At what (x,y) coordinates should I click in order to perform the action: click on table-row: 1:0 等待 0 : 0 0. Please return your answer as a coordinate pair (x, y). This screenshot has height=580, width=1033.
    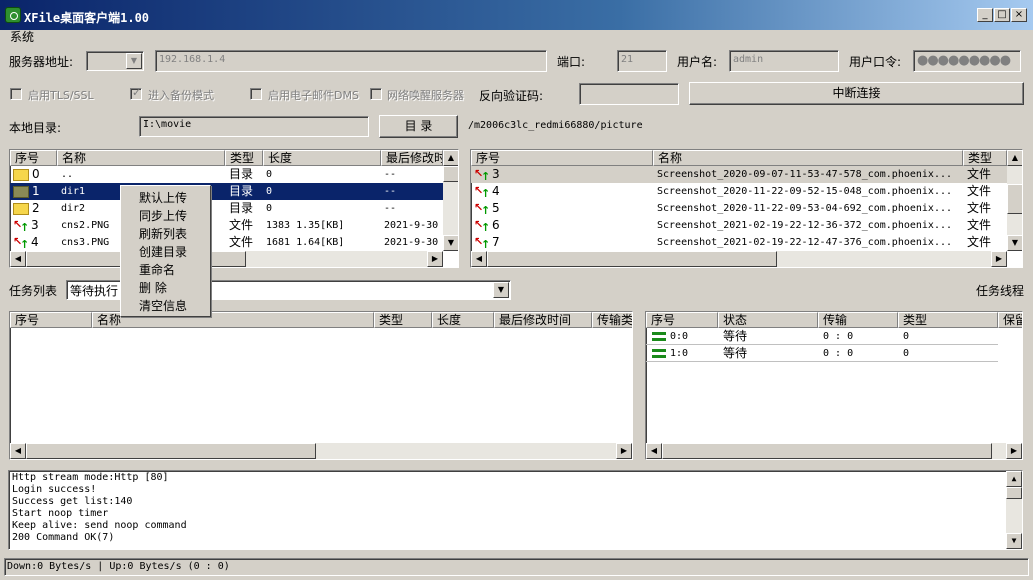
    Looking at the image, I should click on (822, 353).